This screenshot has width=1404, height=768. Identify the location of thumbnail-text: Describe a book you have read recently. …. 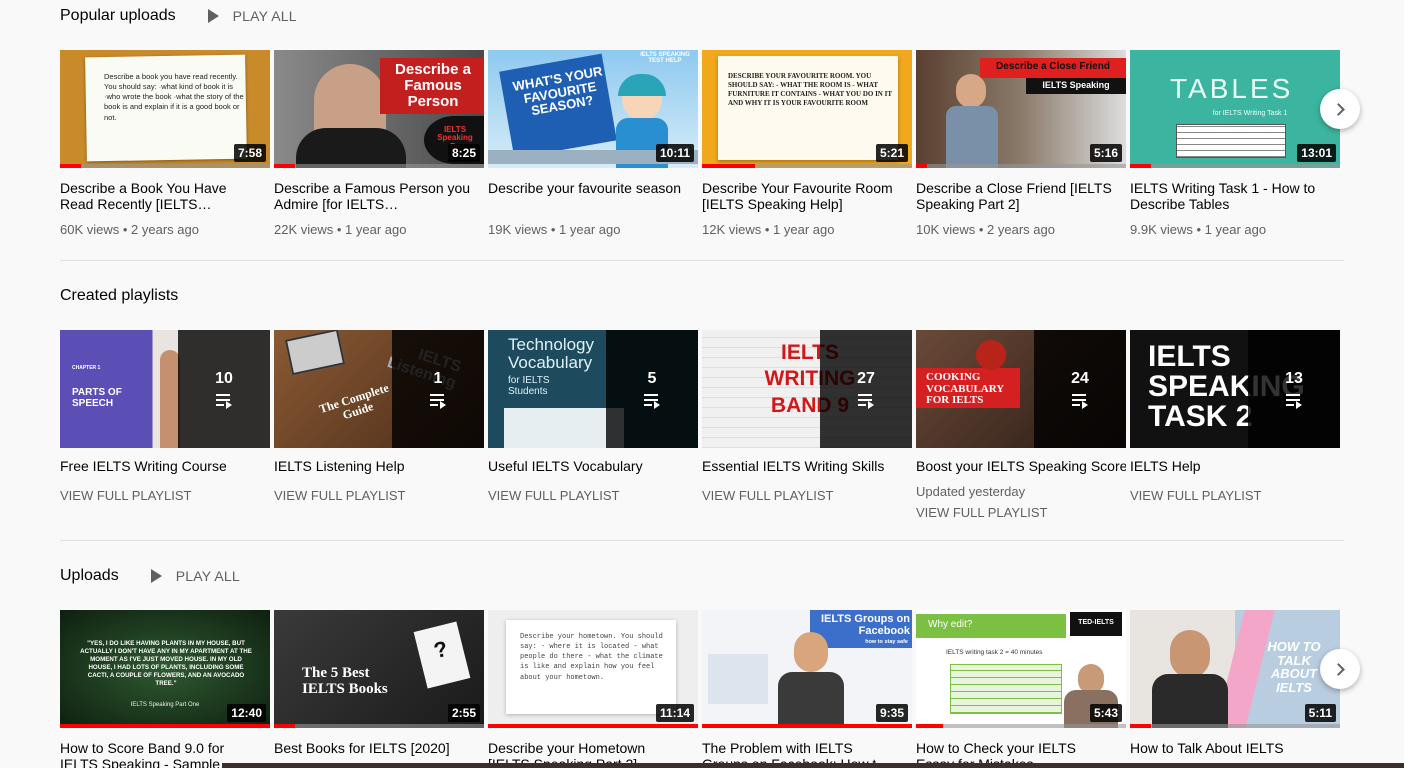
(174, 97).